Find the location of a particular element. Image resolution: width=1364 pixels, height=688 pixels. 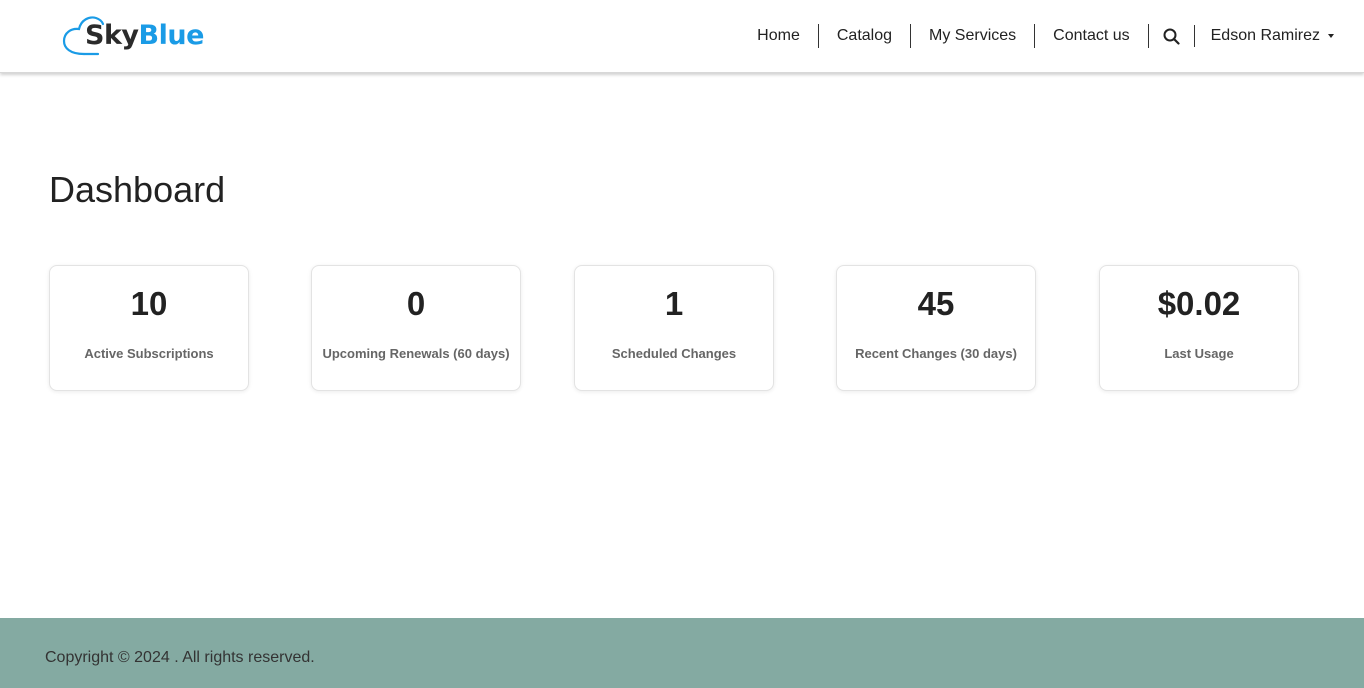

stat-value: 1 is located at coordinates (674, 303).